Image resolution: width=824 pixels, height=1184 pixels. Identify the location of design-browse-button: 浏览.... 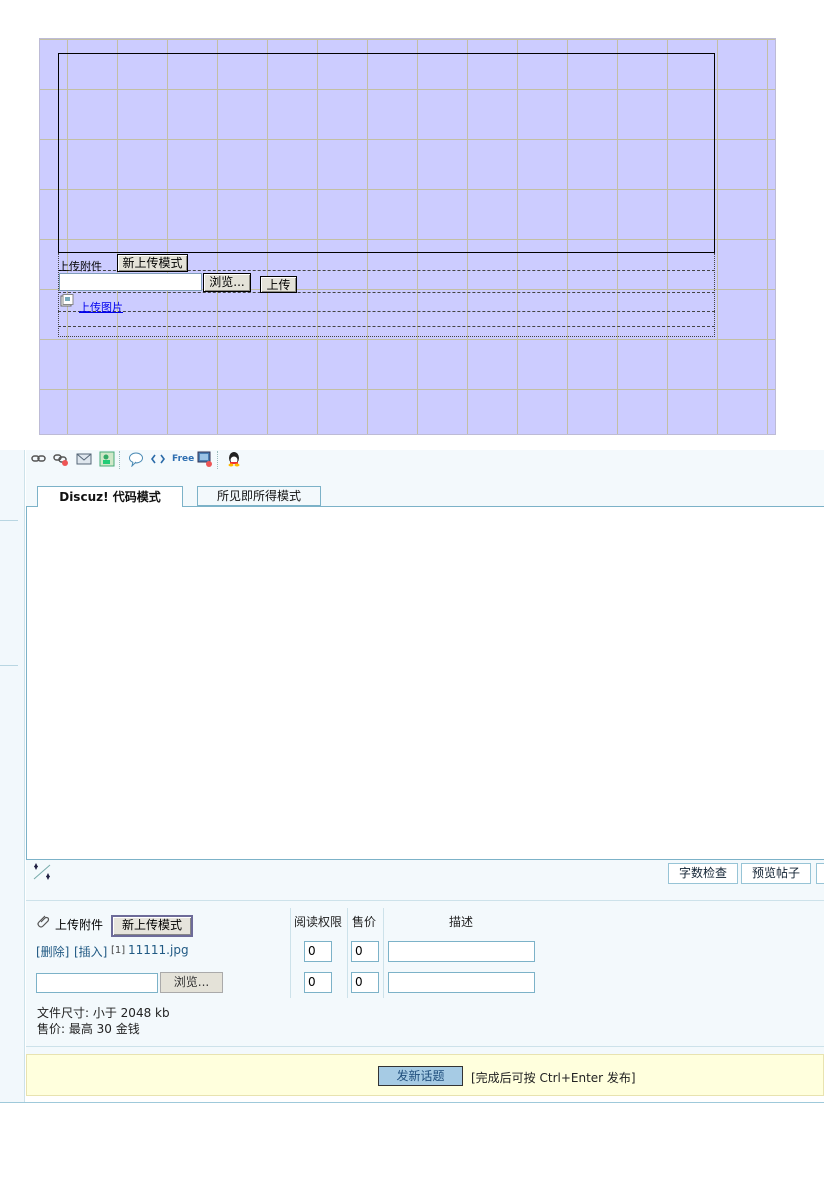
(227, 282).